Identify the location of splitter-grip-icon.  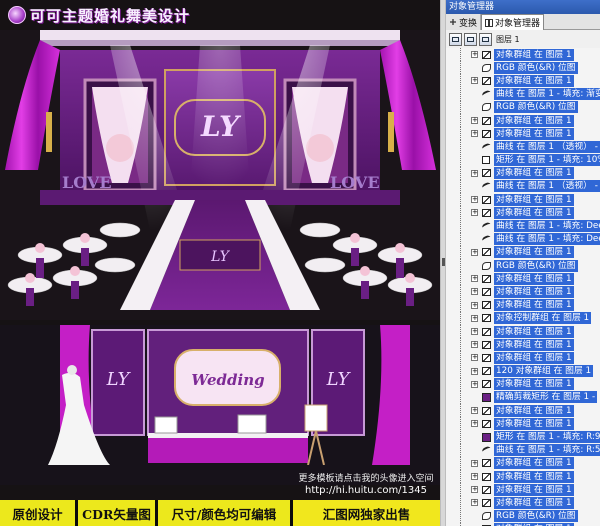
(443, 262).